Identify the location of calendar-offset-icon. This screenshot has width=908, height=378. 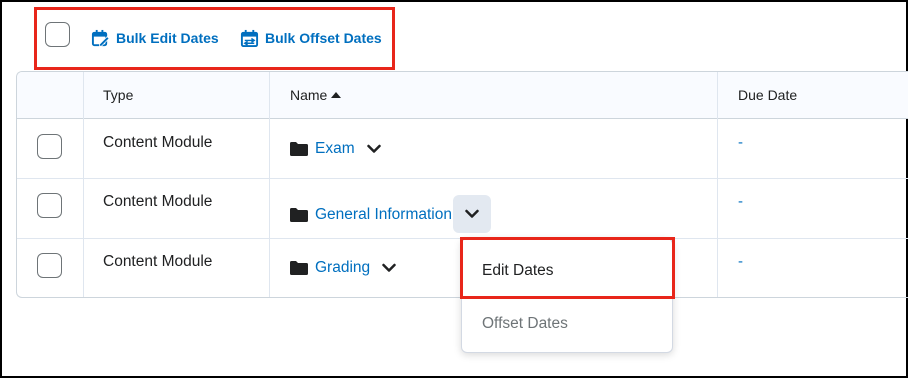
(249, 38).